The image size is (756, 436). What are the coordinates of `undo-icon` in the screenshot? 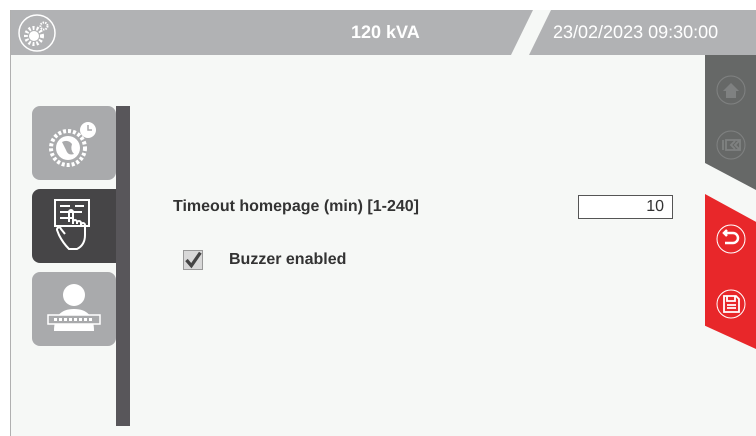 It's located at (730, 239).